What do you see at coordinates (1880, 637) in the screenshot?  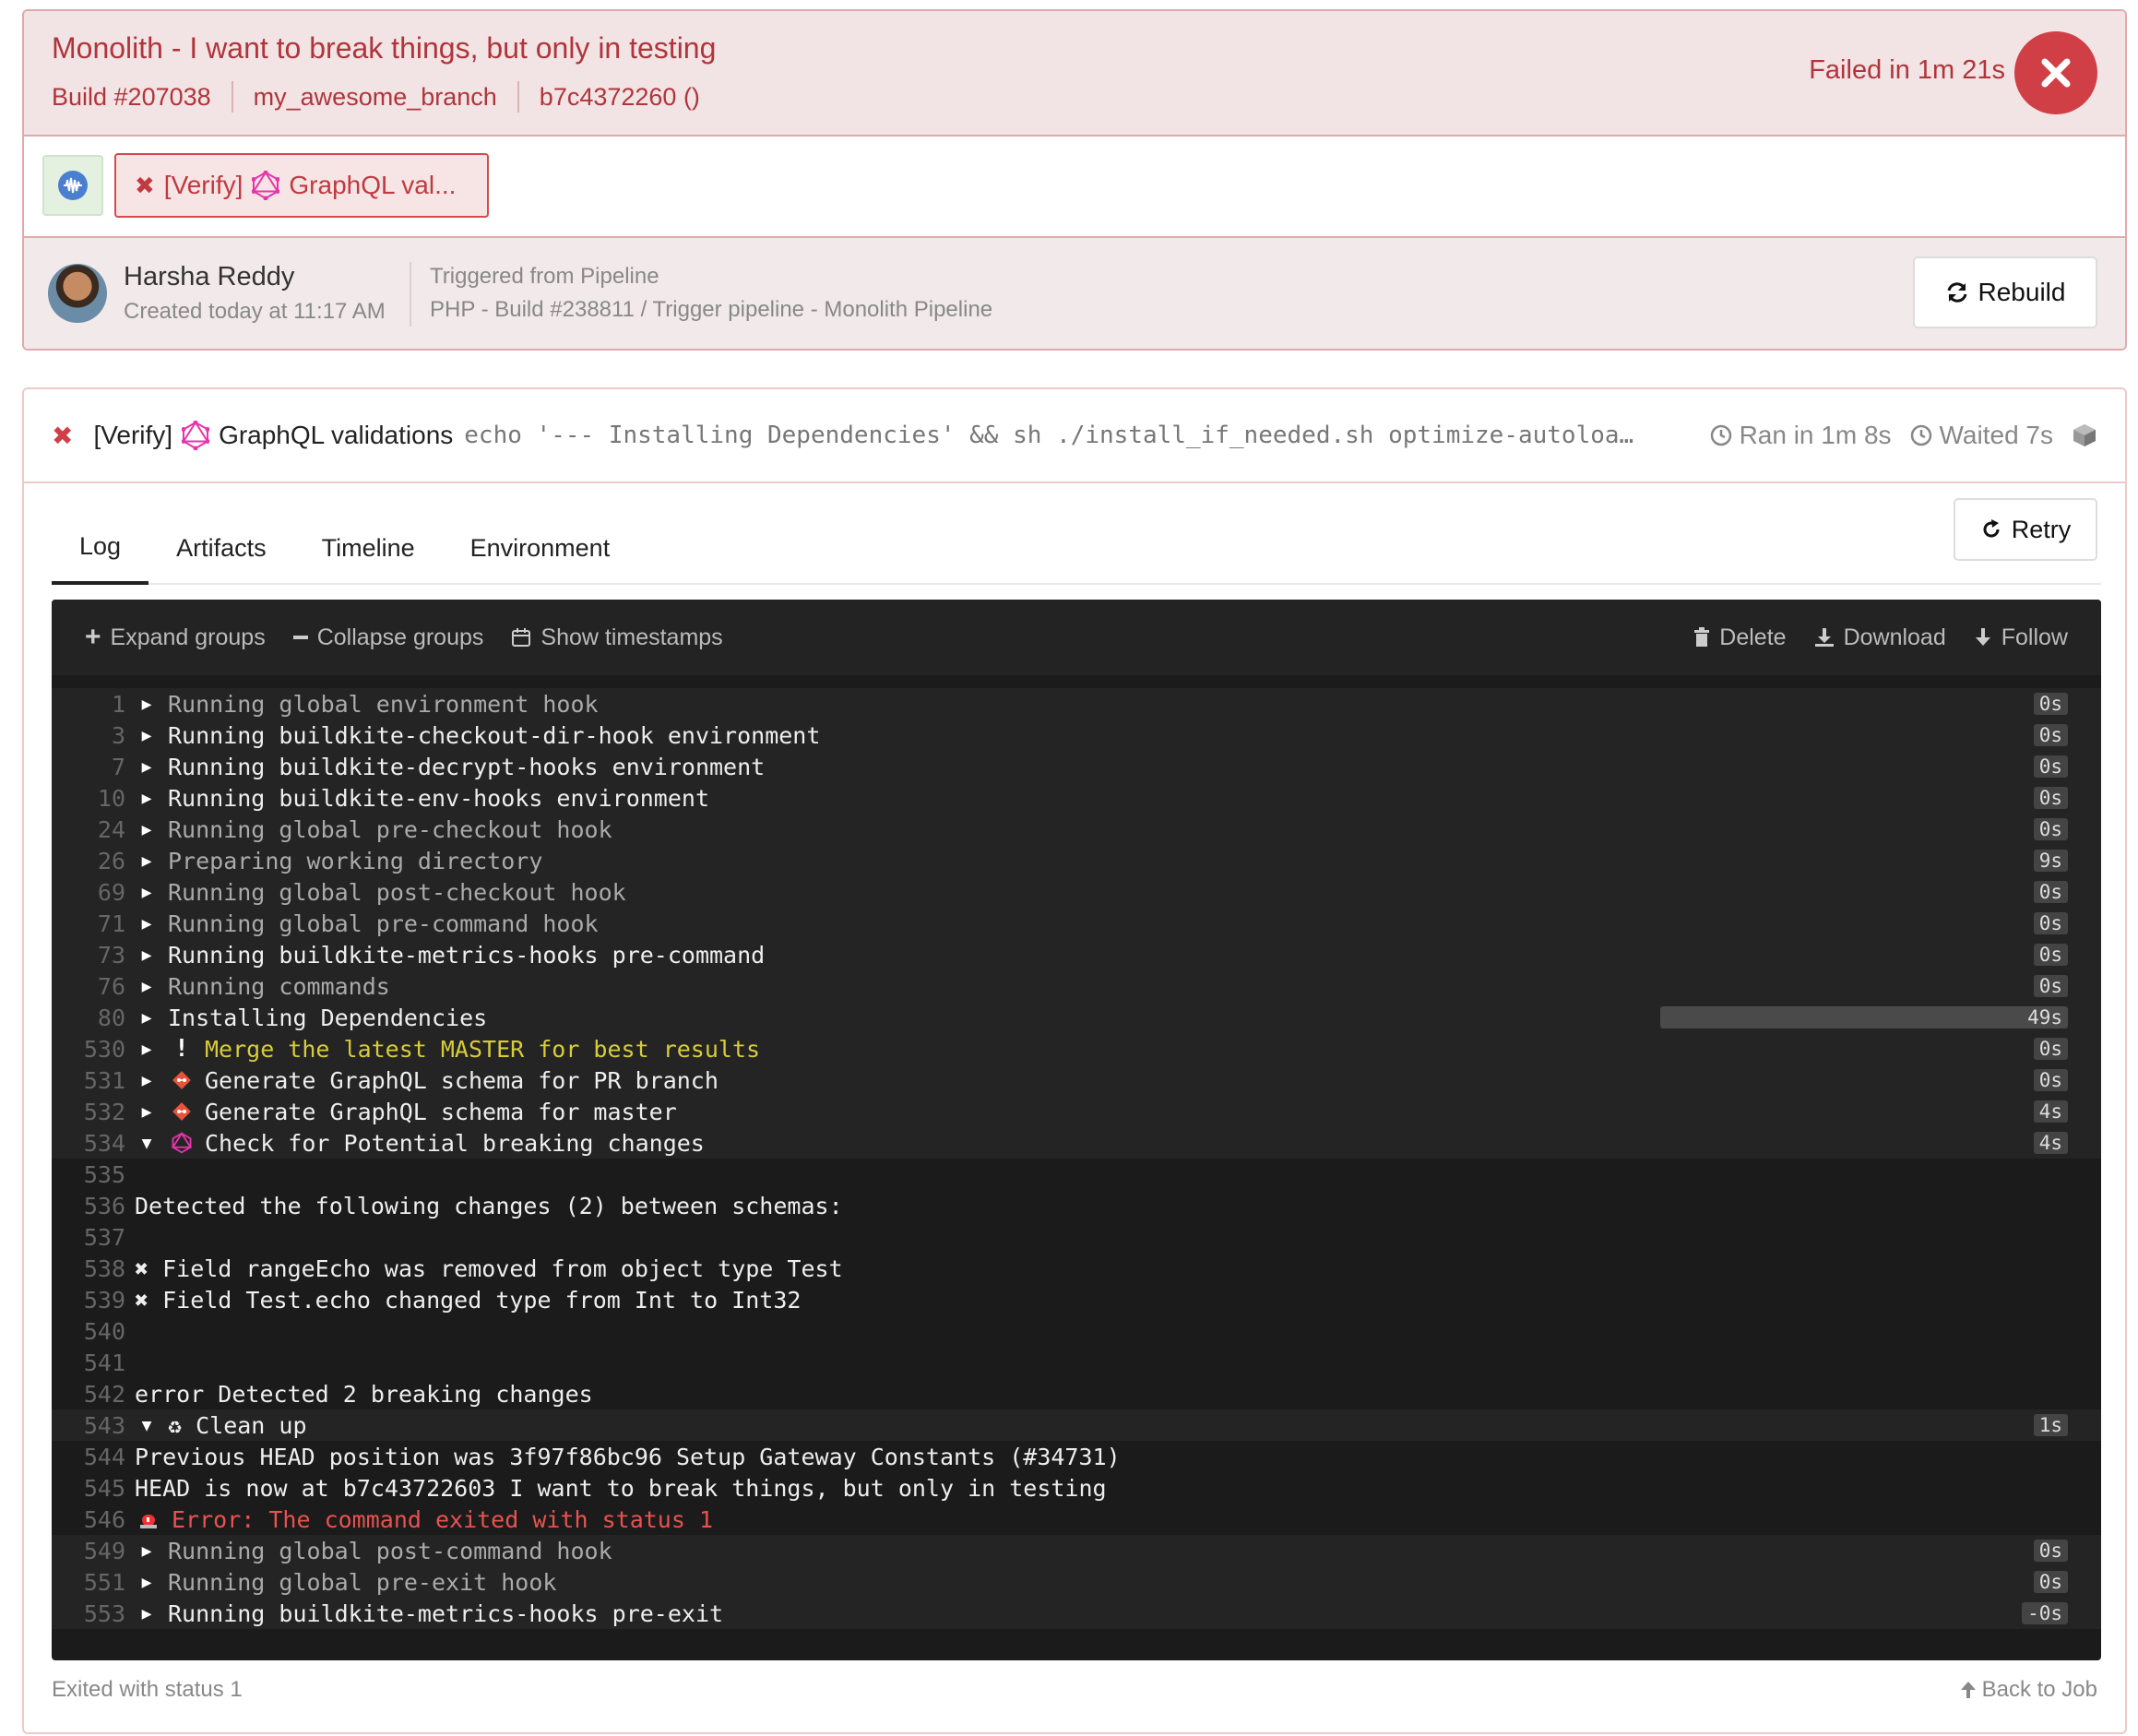 I see `download-log-button: Download` at bounding box center [1880, 637].